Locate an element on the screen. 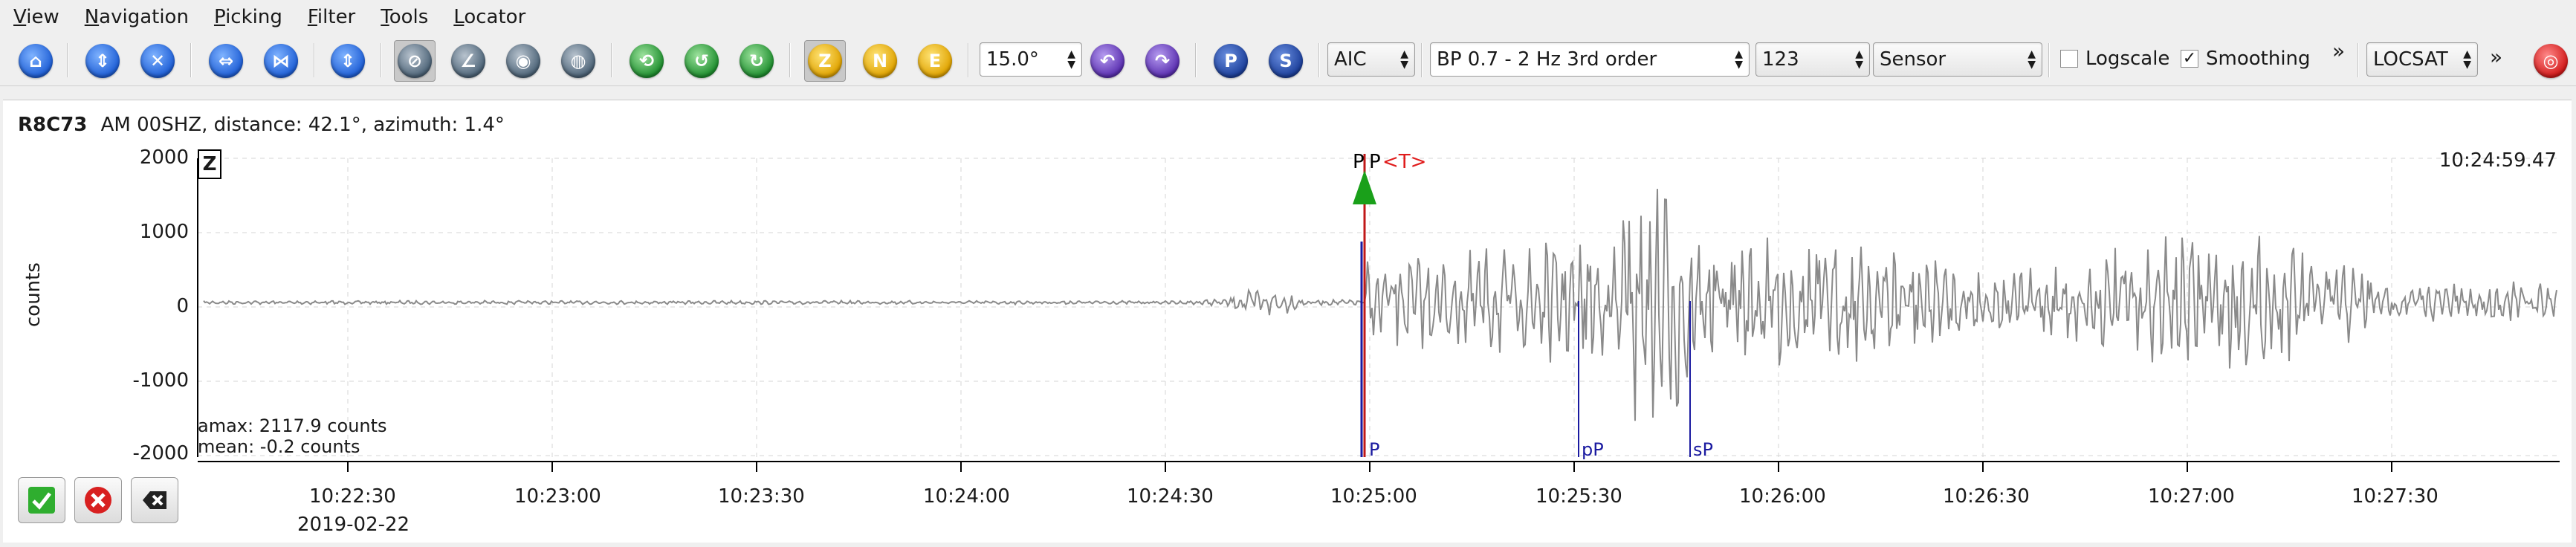 The image size is (2576, 547). undo-button: ↺ is located at coordinates (701, 61).